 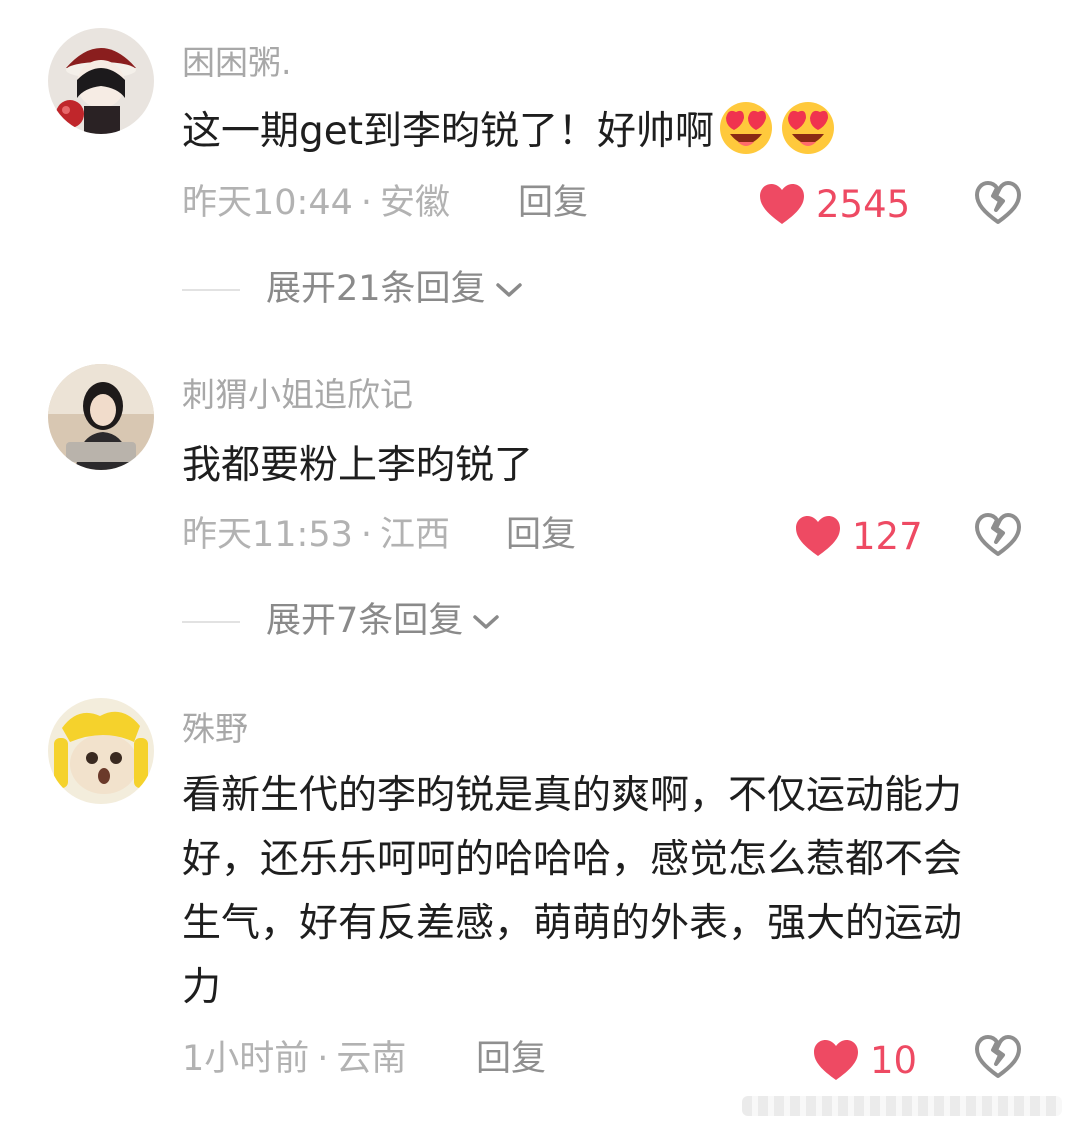 What do you see at coordinates (267, 203) in the screenshot?
I see `comment-time: 昨天10:44` at bounding box center [267, 203].